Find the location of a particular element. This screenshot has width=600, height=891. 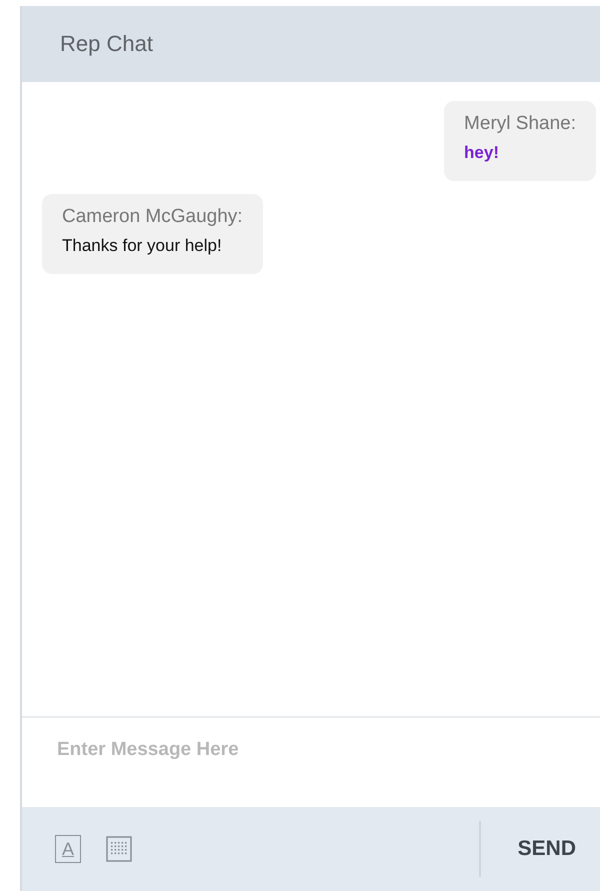

message-input: Enter Message Here is located at coordinates (302, 750).